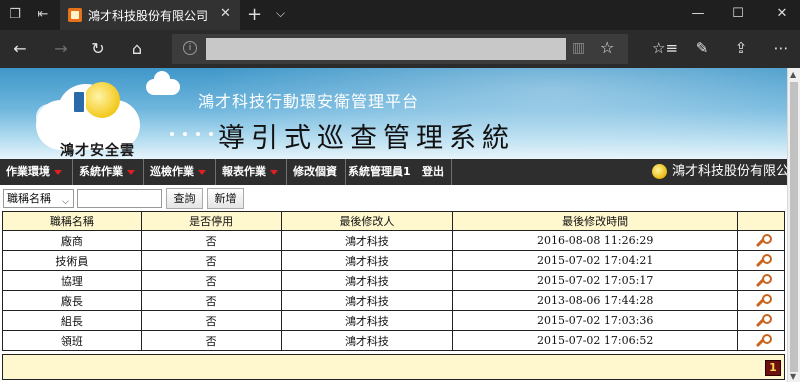 This screenshot has width=800, height=382. I want to click on tab-close-icon: ✕, so click(225, 13).